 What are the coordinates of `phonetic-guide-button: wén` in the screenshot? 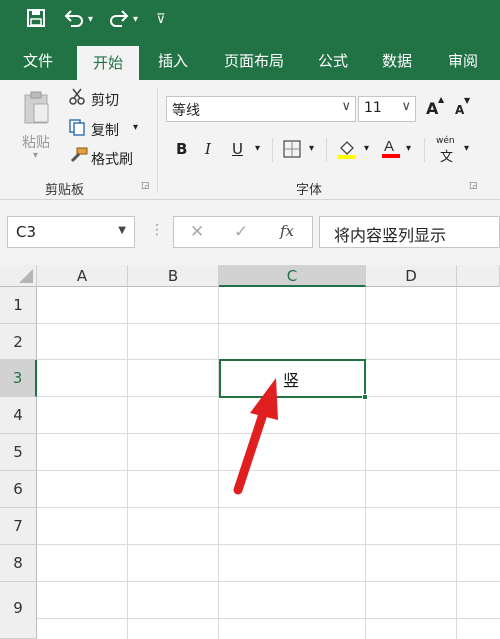 It's located at (445, 141).